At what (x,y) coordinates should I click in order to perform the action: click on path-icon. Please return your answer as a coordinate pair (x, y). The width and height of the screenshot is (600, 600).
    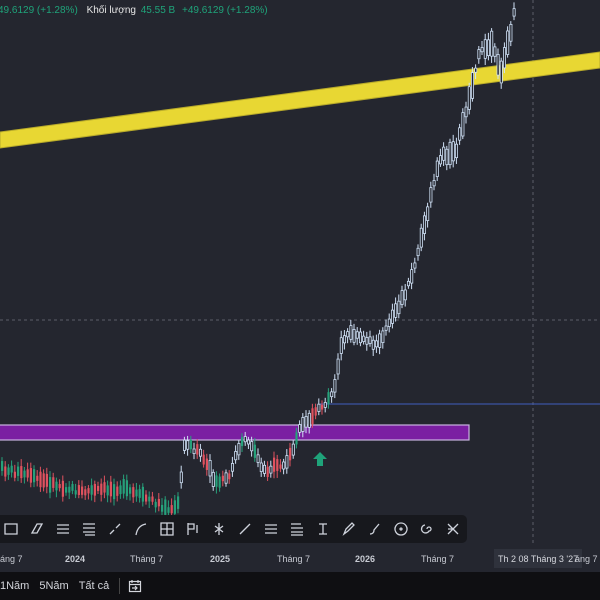
    Looking at the image, I should click on (141, 529).